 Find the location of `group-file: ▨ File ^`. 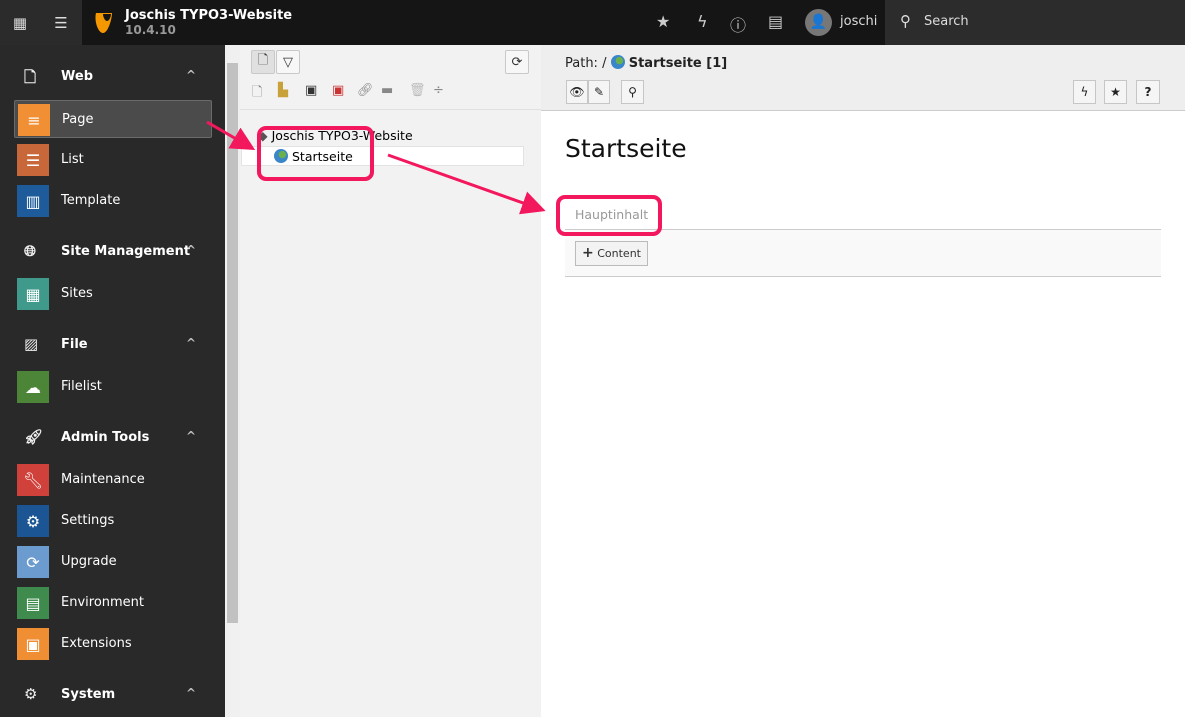

group-file: ▨ File ^ is located at coordinates (112, 345).